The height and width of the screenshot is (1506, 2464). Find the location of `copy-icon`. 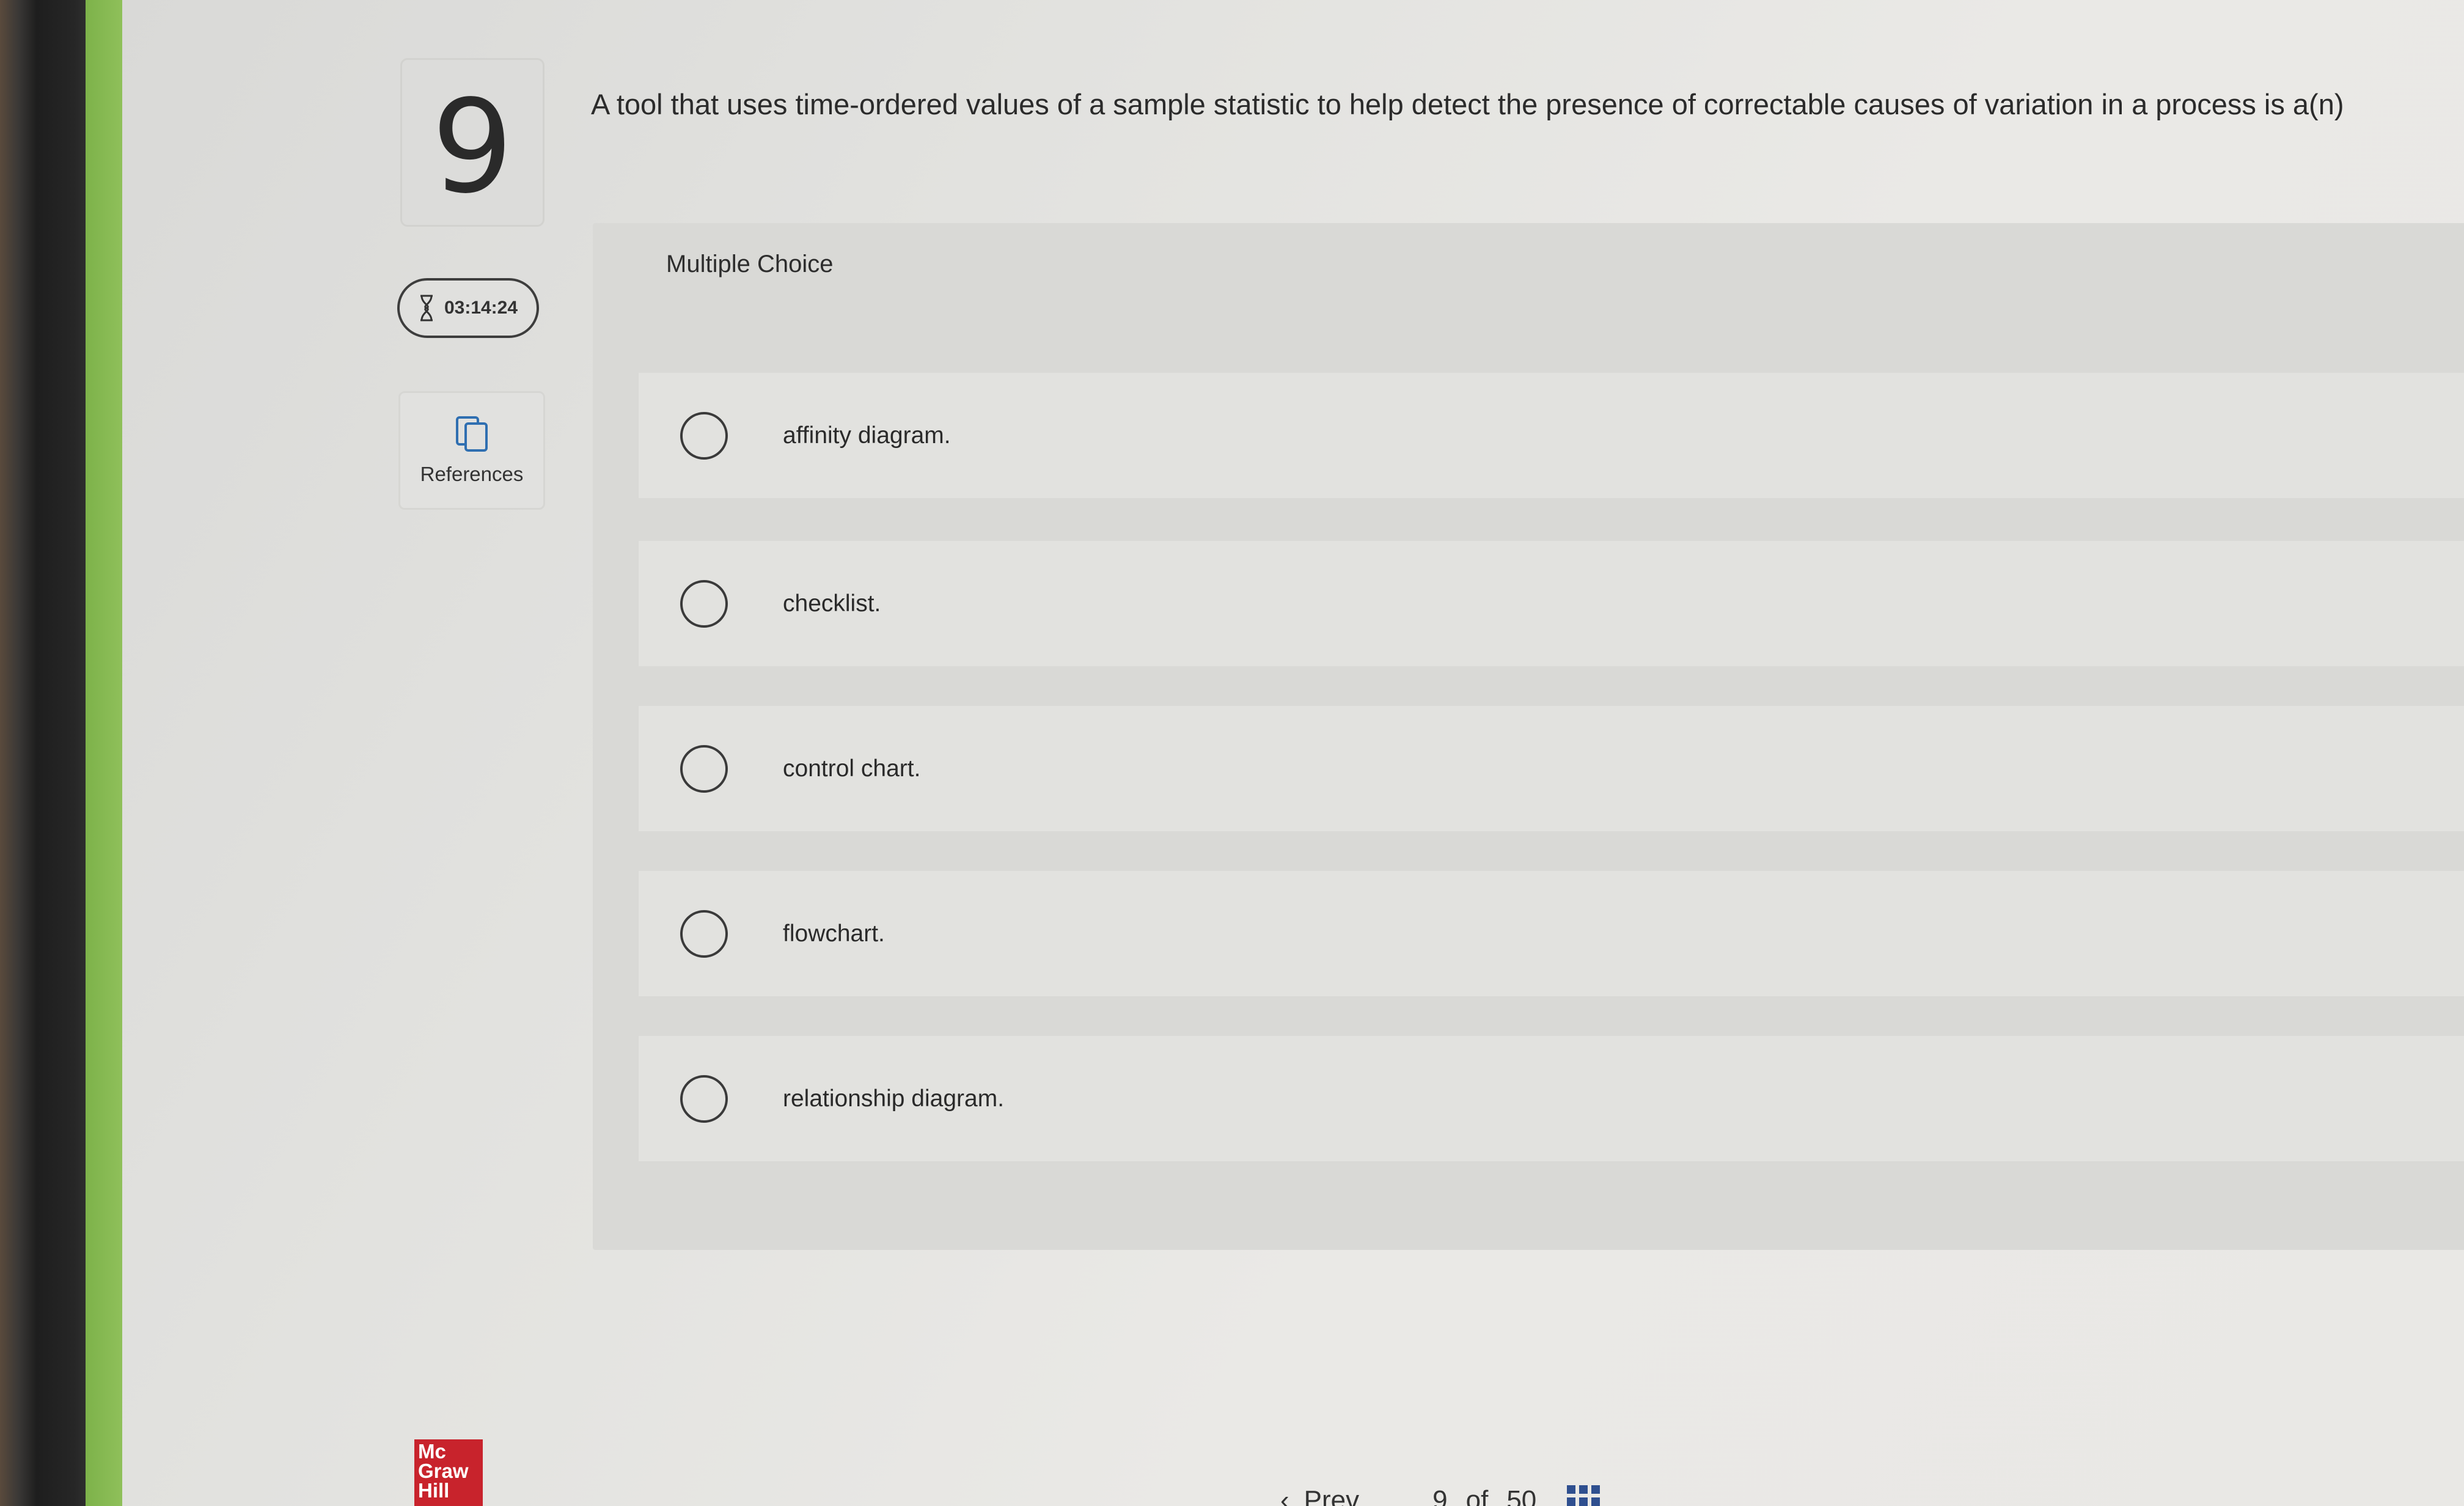

copy-icon is located at coordinates (472, 434).